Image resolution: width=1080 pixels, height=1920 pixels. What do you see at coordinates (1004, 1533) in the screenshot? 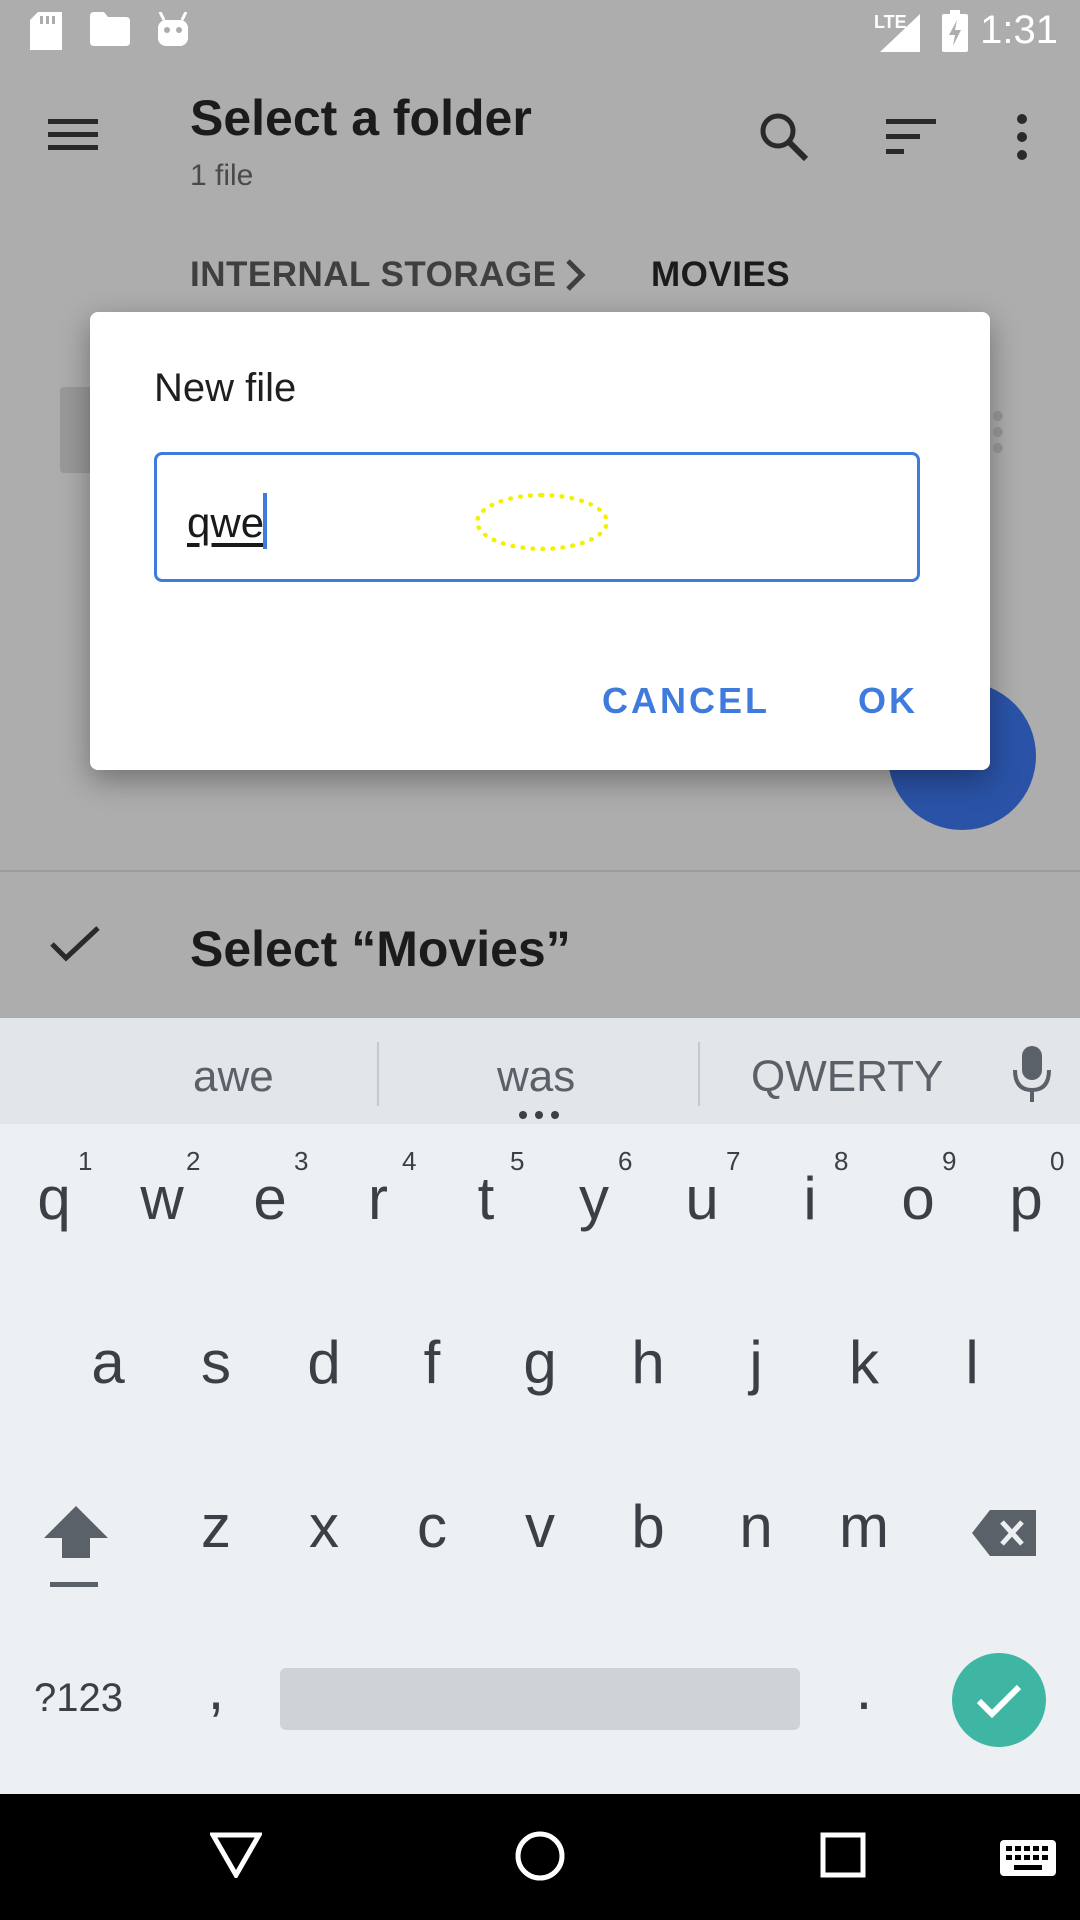
I see `backspace-icon` at bounding box center [1004, 1533].